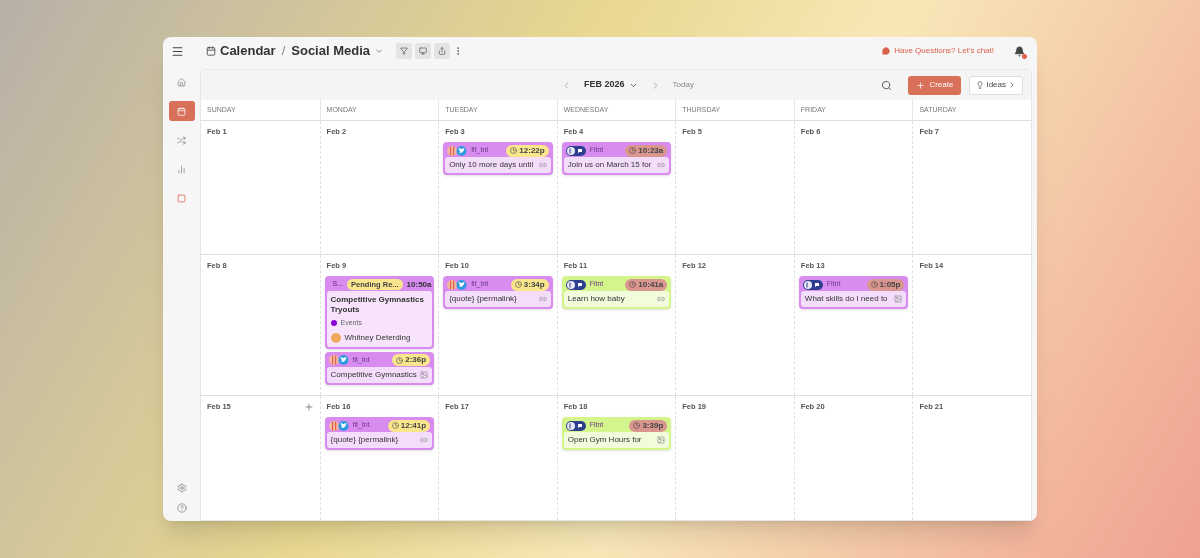  I want to click on help-chat-link: Have Questions? Let's chat!, so click(944, 51).